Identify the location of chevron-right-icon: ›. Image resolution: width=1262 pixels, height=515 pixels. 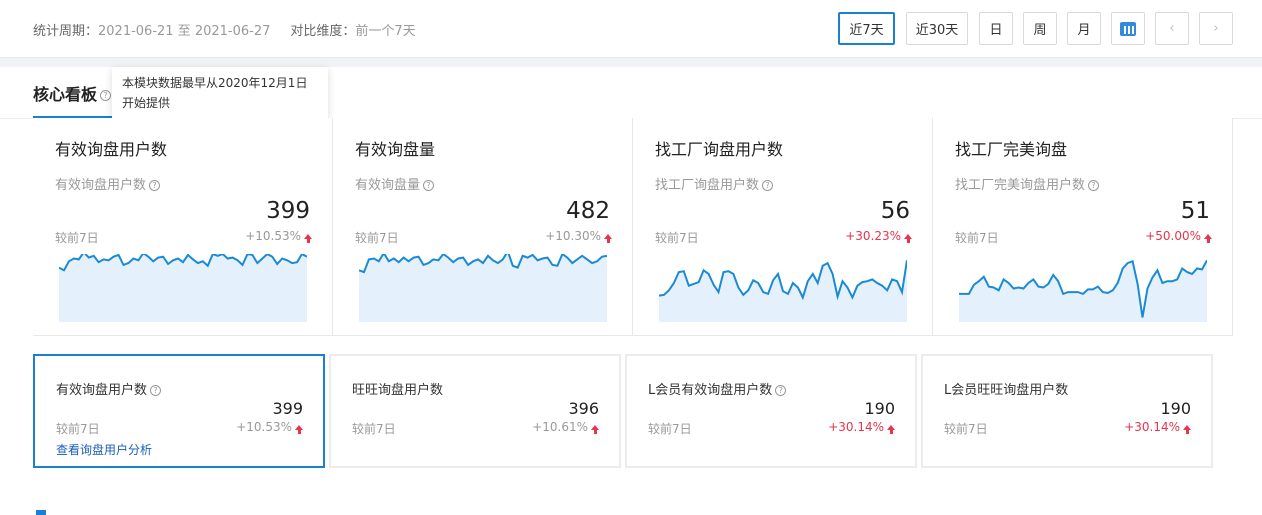
(1216, 28).